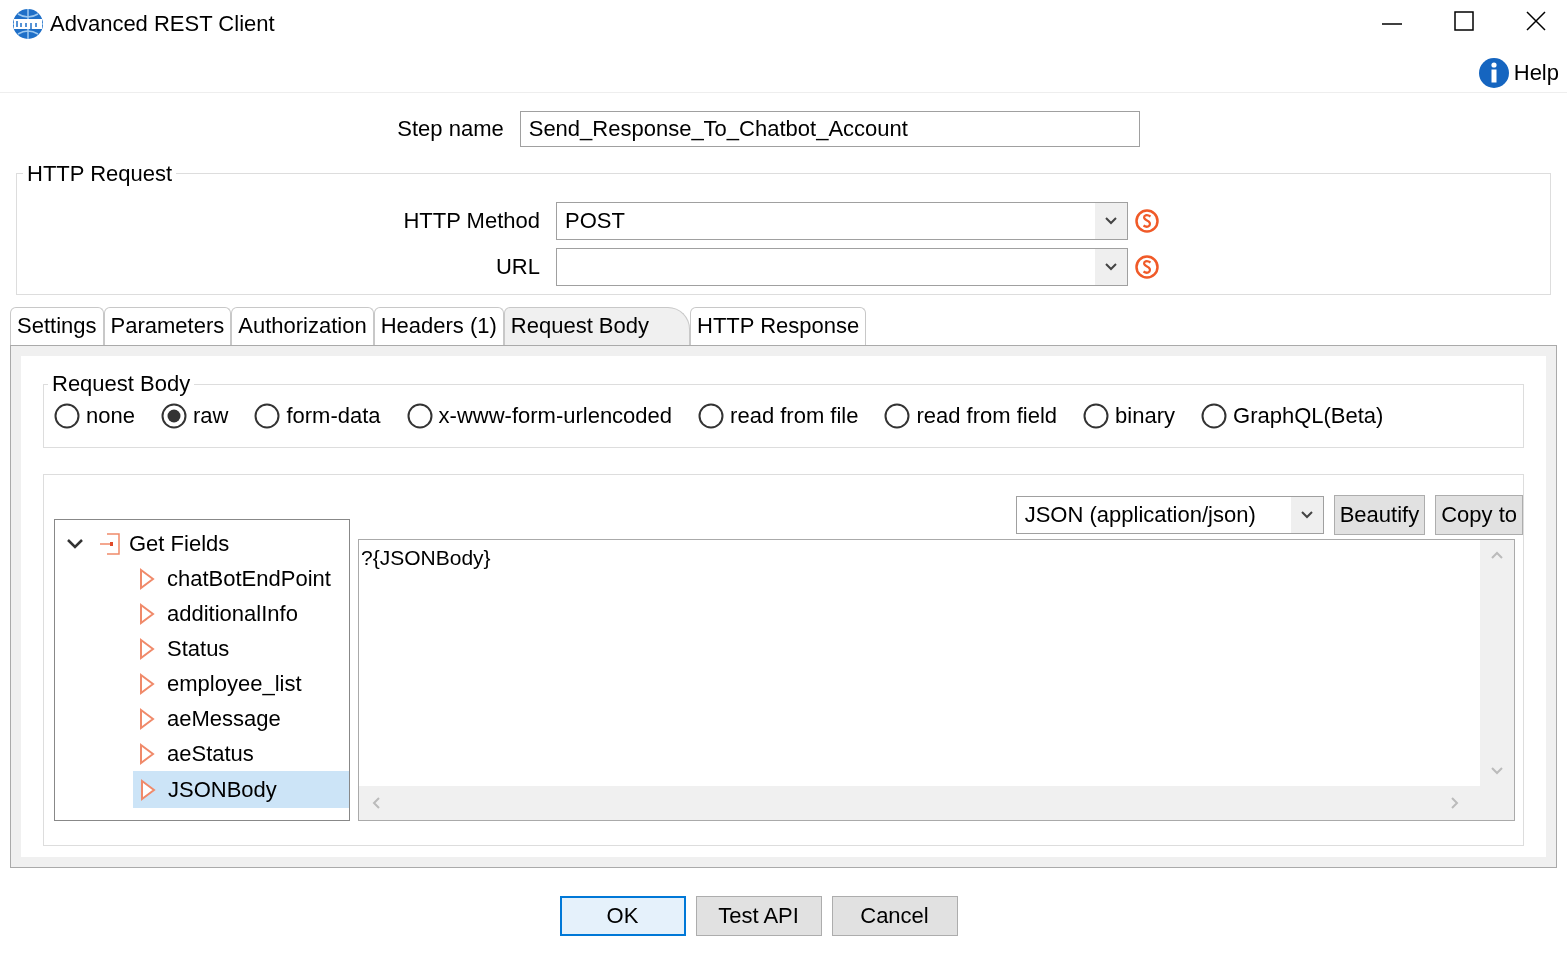  I want to click on toolbar-button: Copy to, so click(1479, 515).